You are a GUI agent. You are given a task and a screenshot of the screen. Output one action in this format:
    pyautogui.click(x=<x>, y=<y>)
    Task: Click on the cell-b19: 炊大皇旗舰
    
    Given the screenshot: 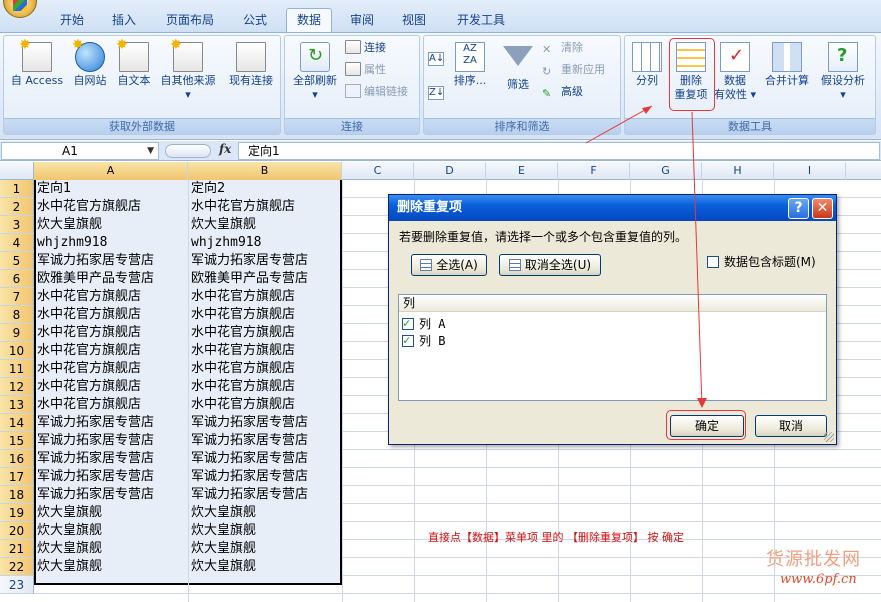 What is the action you would take?
    pyautogui.click(x=265, y=513)
    